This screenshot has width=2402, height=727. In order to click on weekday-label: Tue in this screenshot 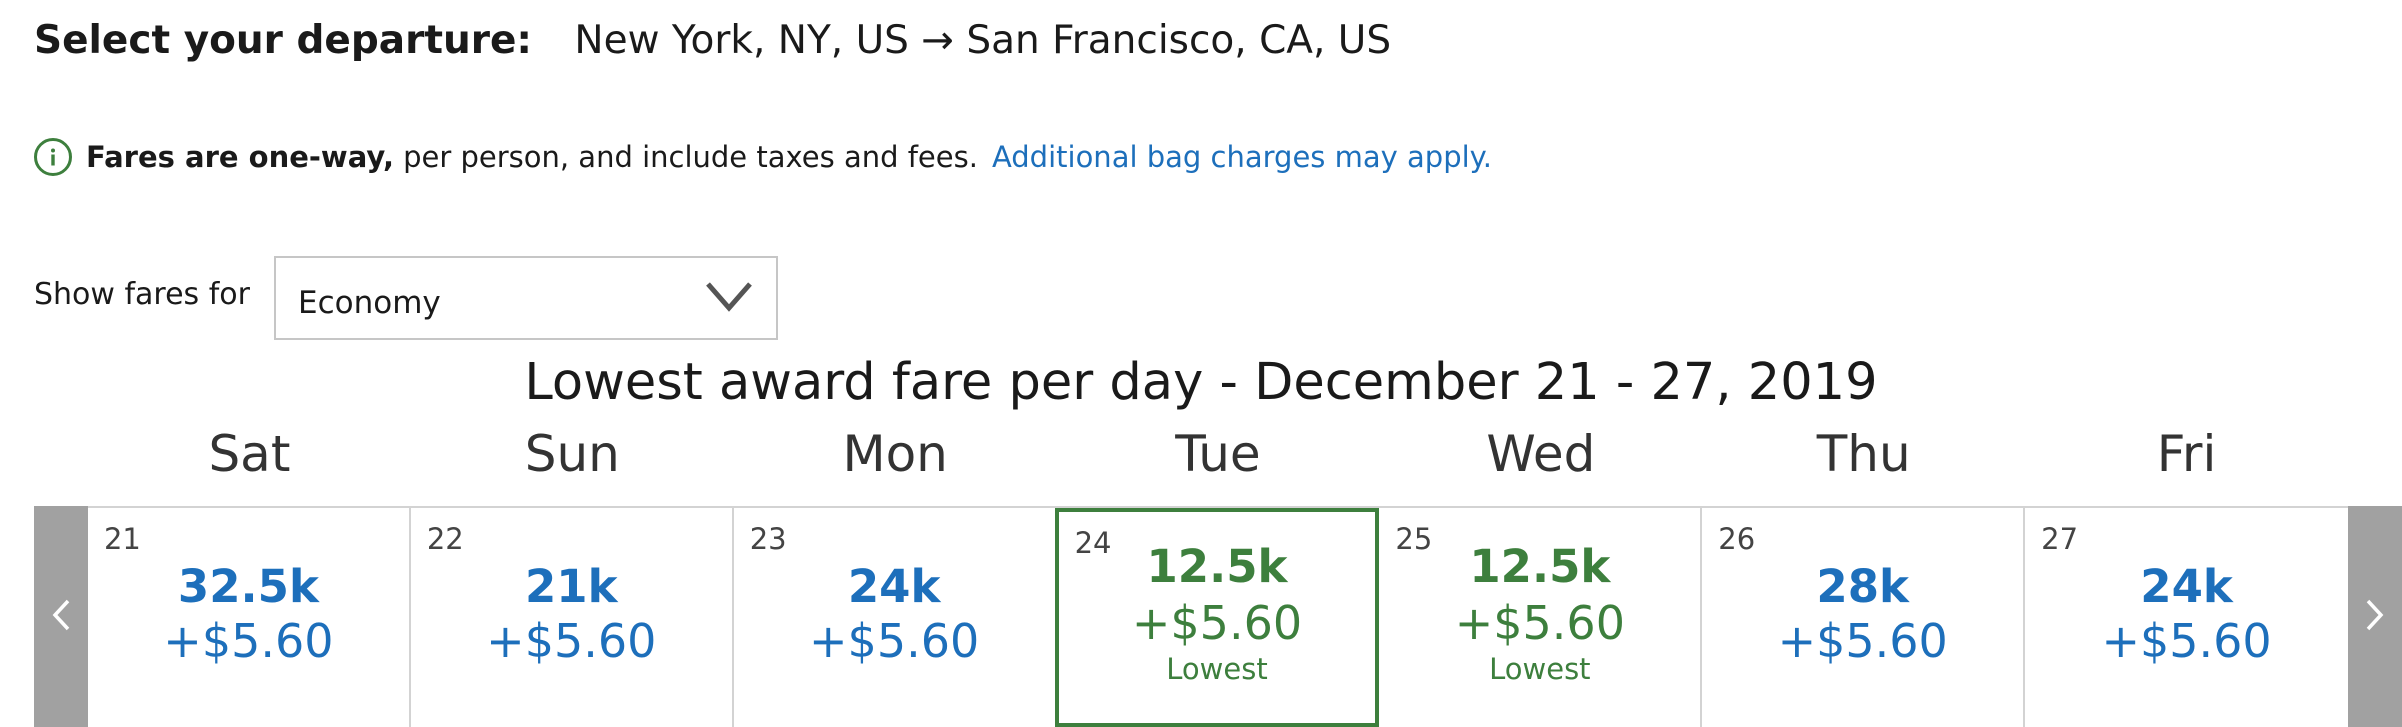, I will do `click(1218, 454)`.